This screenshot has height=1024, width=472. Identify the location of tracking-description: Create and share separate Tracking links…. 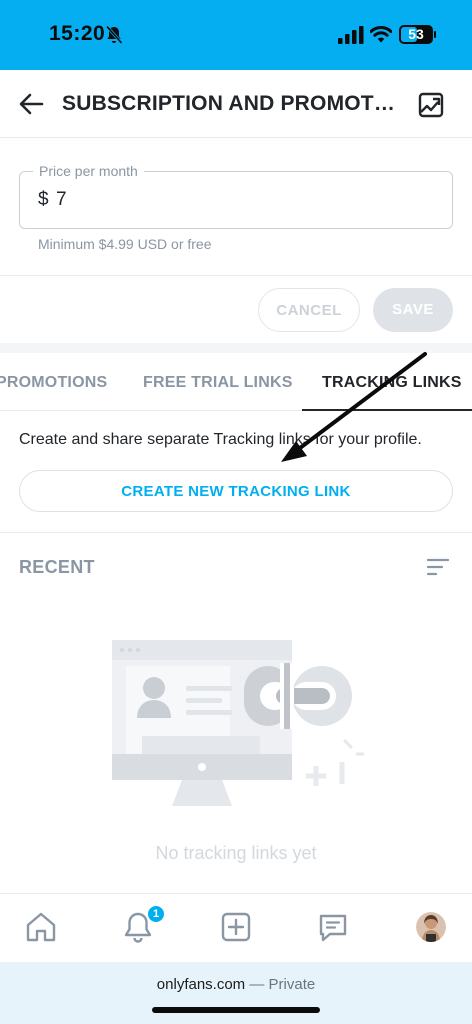
(220, 439).